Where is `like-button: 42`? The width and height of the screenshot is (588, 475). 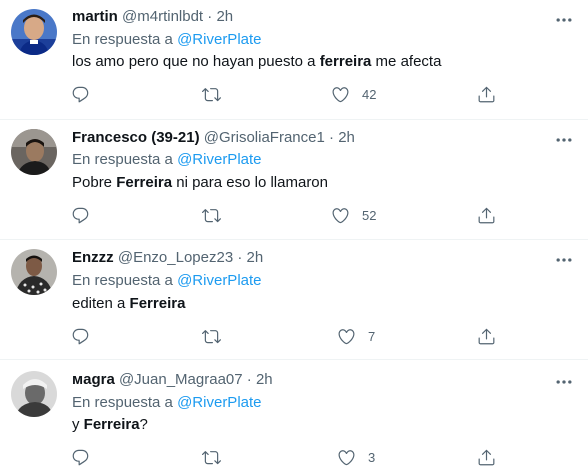
like-button: 42 is located at coordinates (353, 94).